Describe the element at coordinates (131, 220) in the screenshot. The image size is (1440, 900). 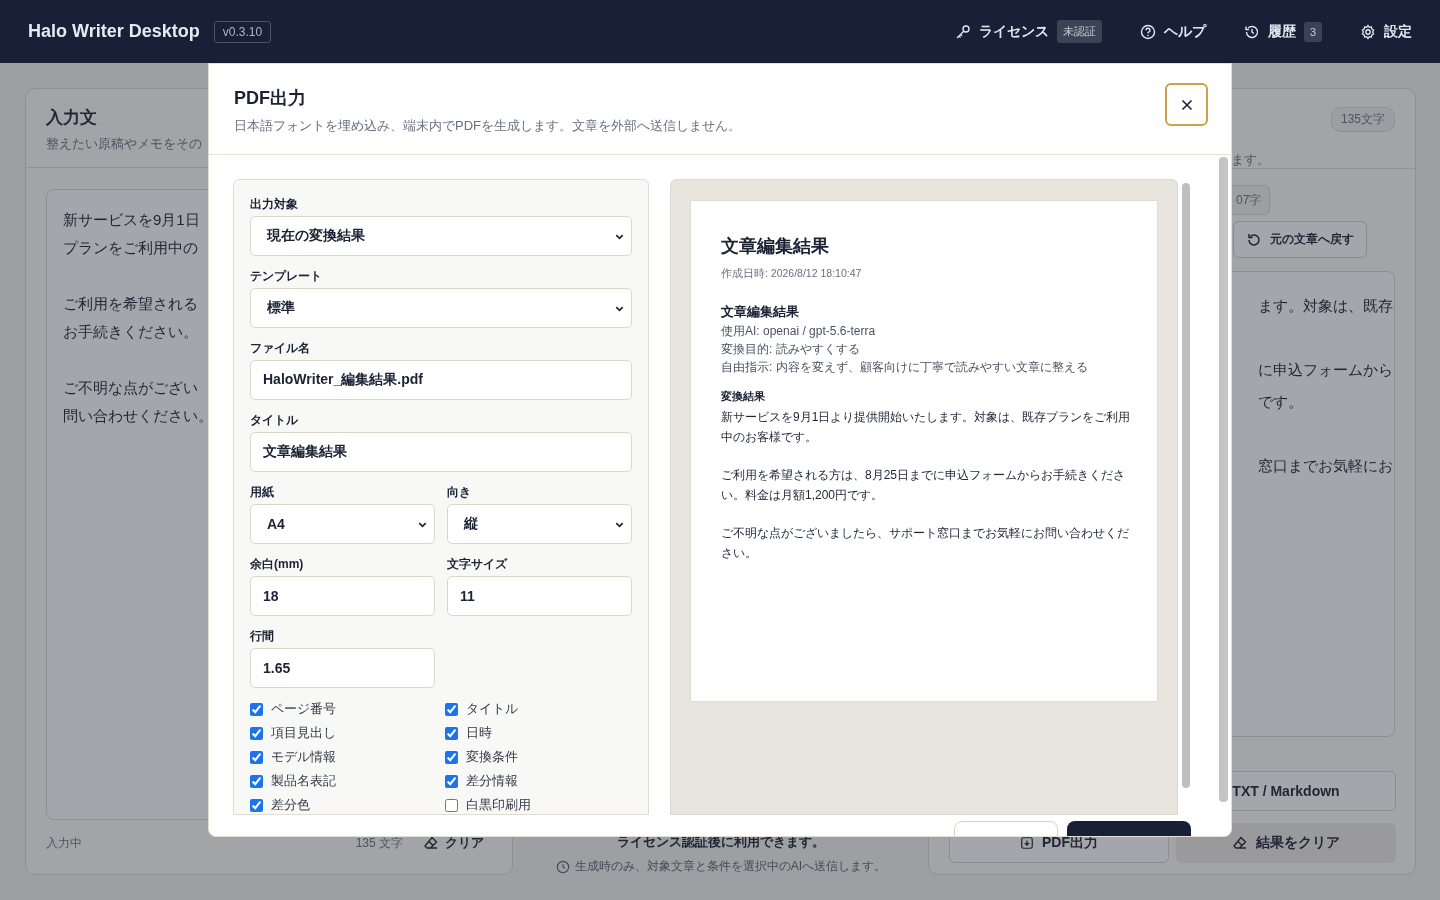
I see `text-line: 新サービスを9月1日` at that location.